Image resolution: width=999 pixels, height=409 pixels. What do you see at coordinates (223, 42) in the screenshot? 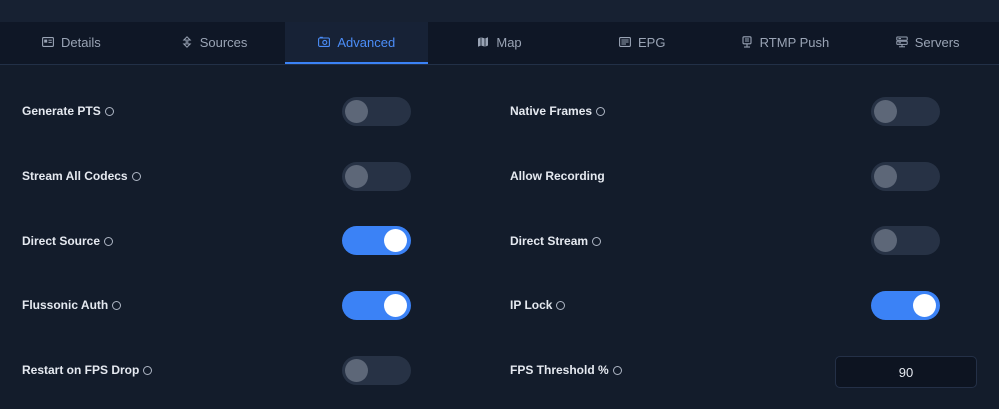
I see `tab-label: Sources` at bounding box center [223, 42].